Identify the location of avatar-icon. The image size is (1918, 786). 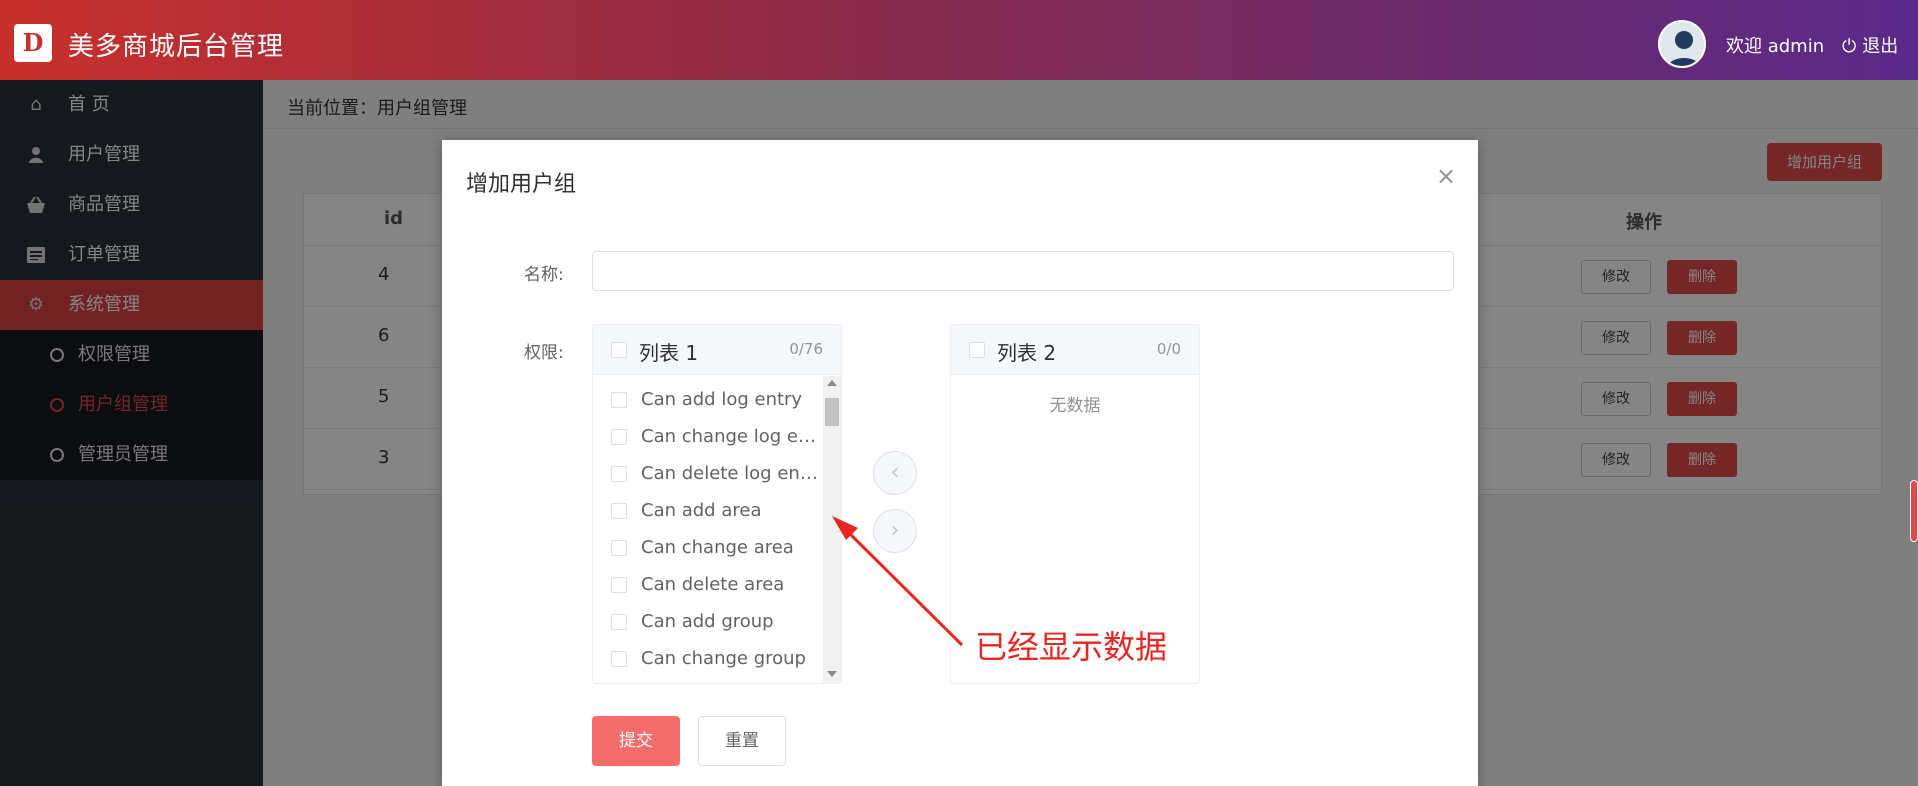
(1682, 44).